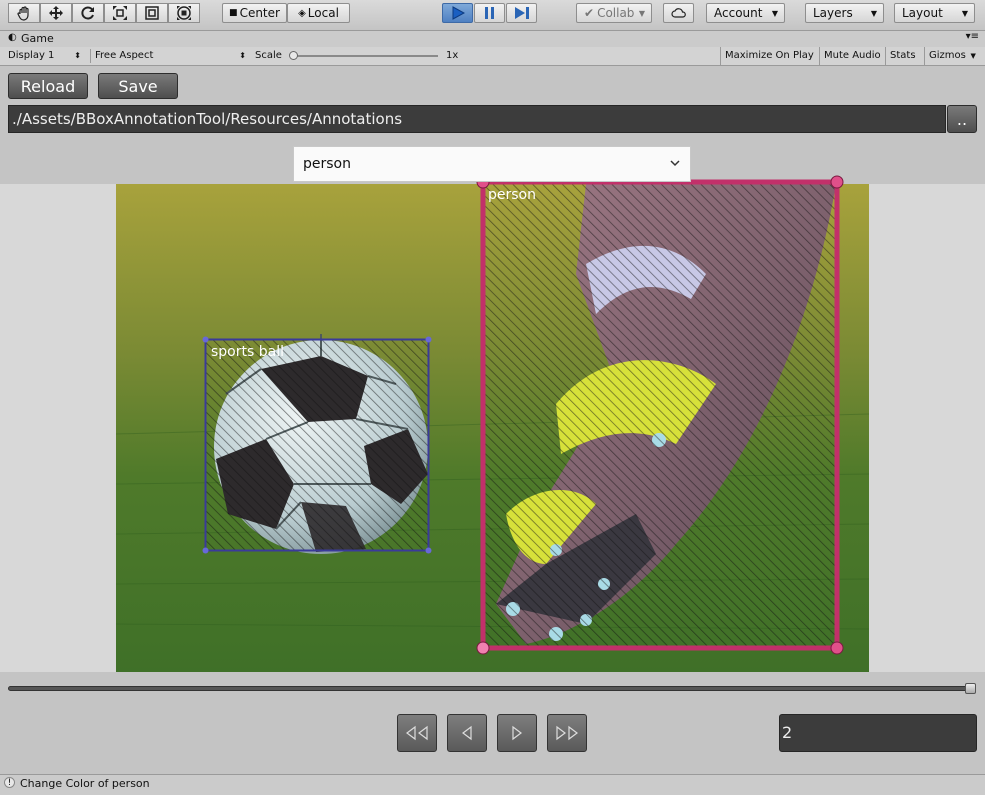  Describe the element at coordinates (970, 688) in the screenshot. I see `frame-slider-thumb` at that location.